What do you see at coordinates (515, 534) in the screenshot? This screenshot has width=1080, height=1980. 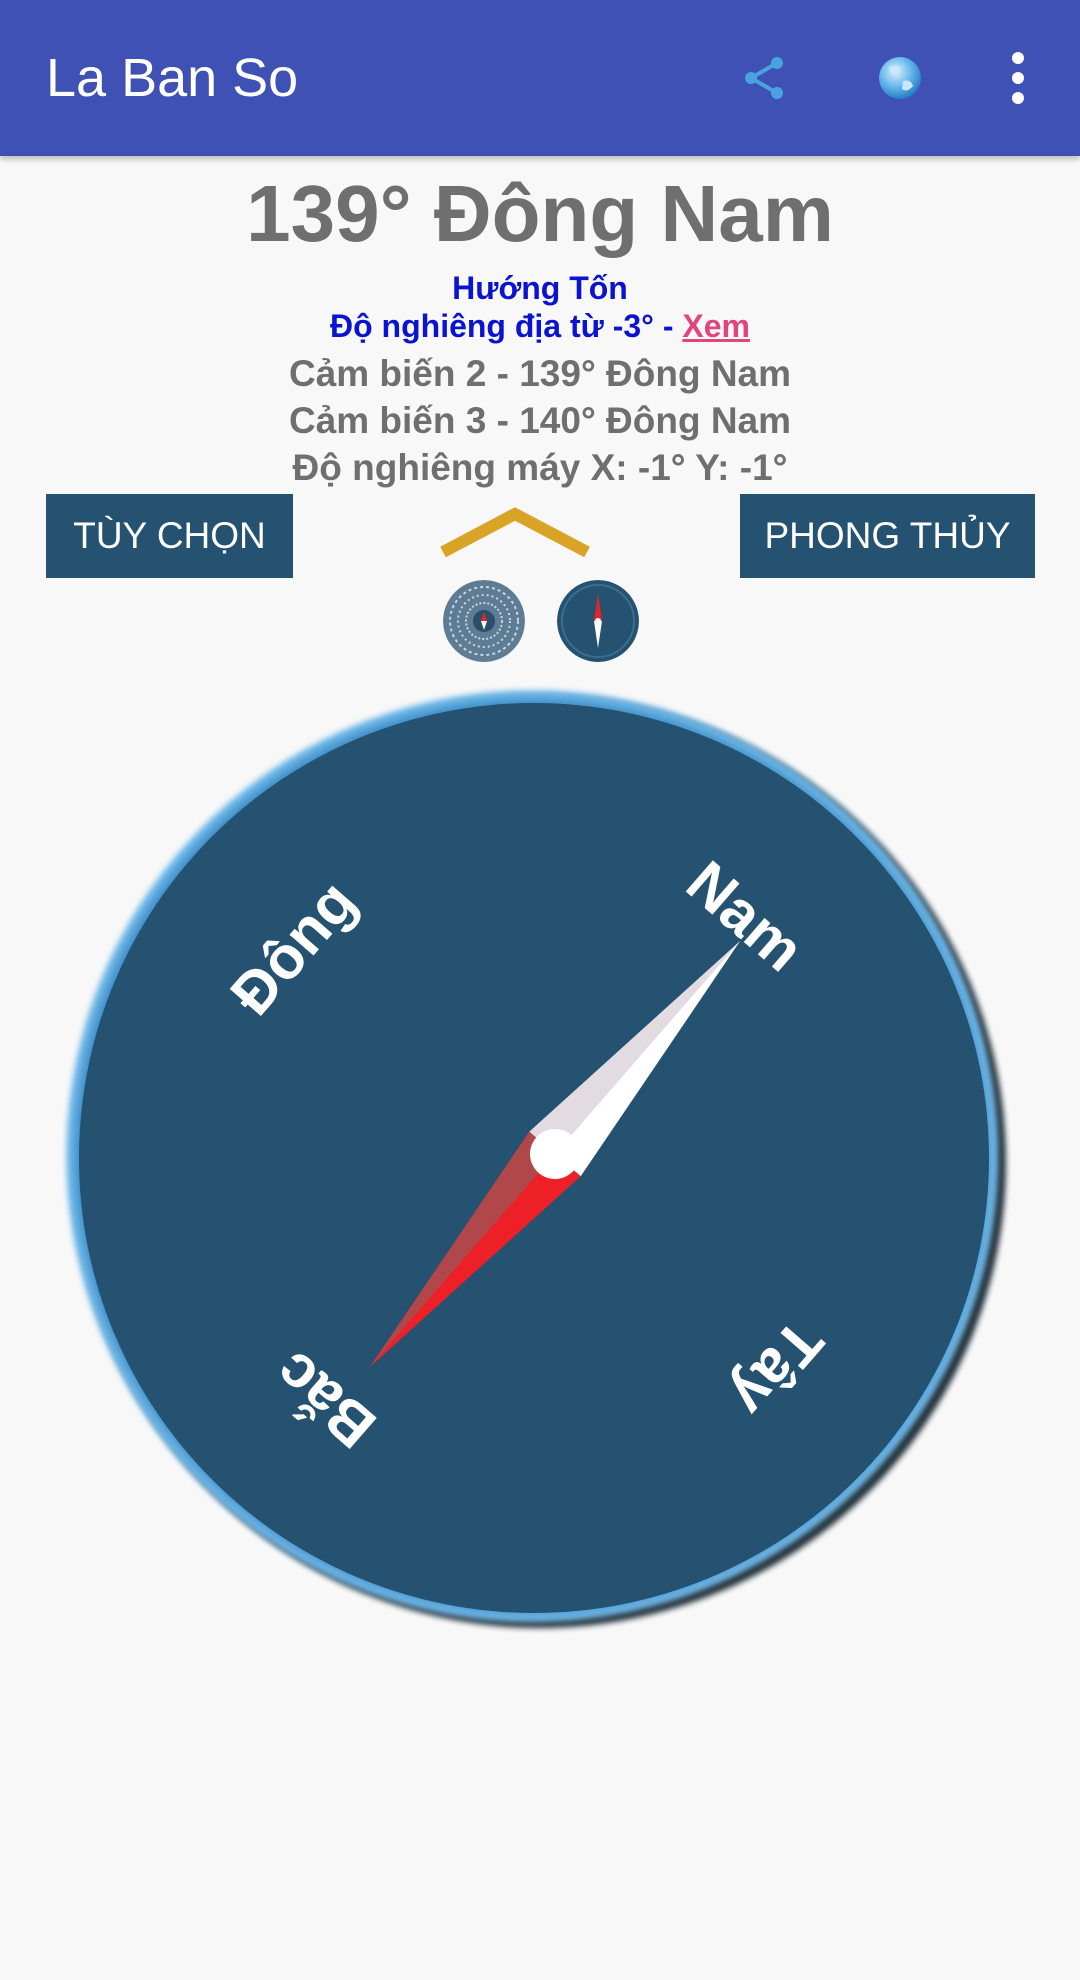 I see `chevron-up-icon` at bounding box center [515, 534].